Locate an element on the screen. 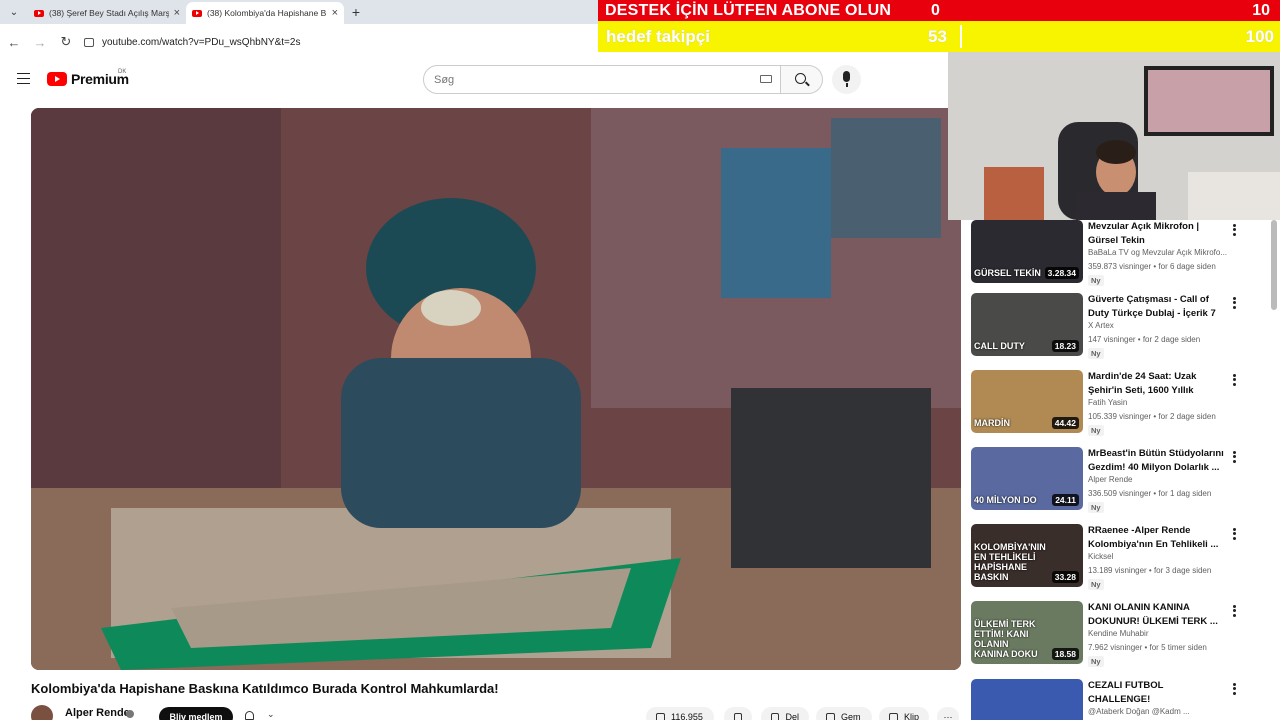 The height and width of the screenshot is (720, 1280). country-code: DK is located at coordinates (122, 72).